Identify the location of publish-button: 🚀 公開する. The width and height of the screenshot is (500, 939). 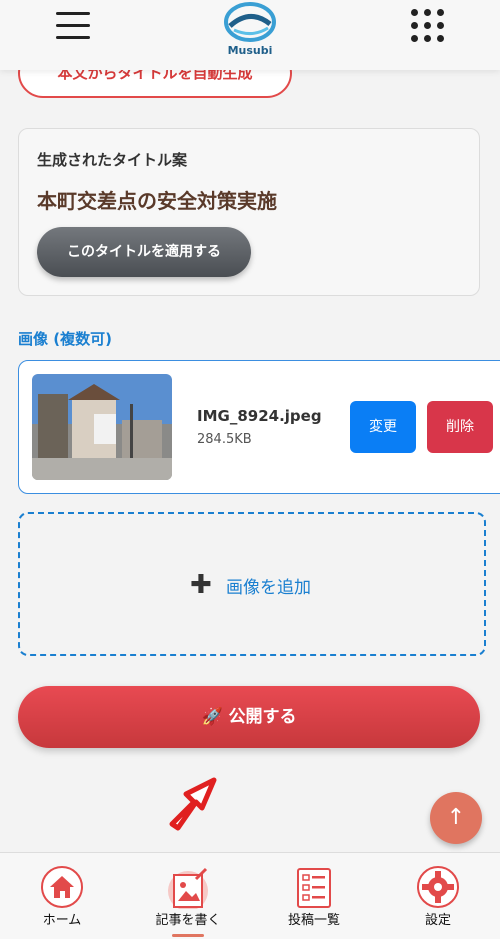
(249, 717).